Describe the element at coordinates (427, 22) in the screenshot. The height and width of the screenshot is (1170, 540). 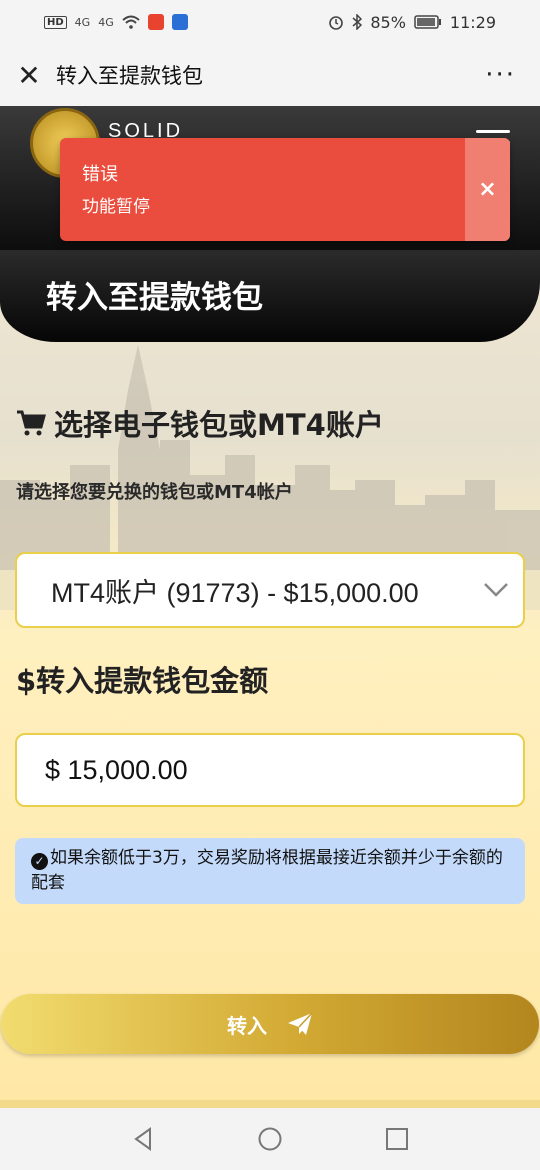
I see `battery-icon` at that location.